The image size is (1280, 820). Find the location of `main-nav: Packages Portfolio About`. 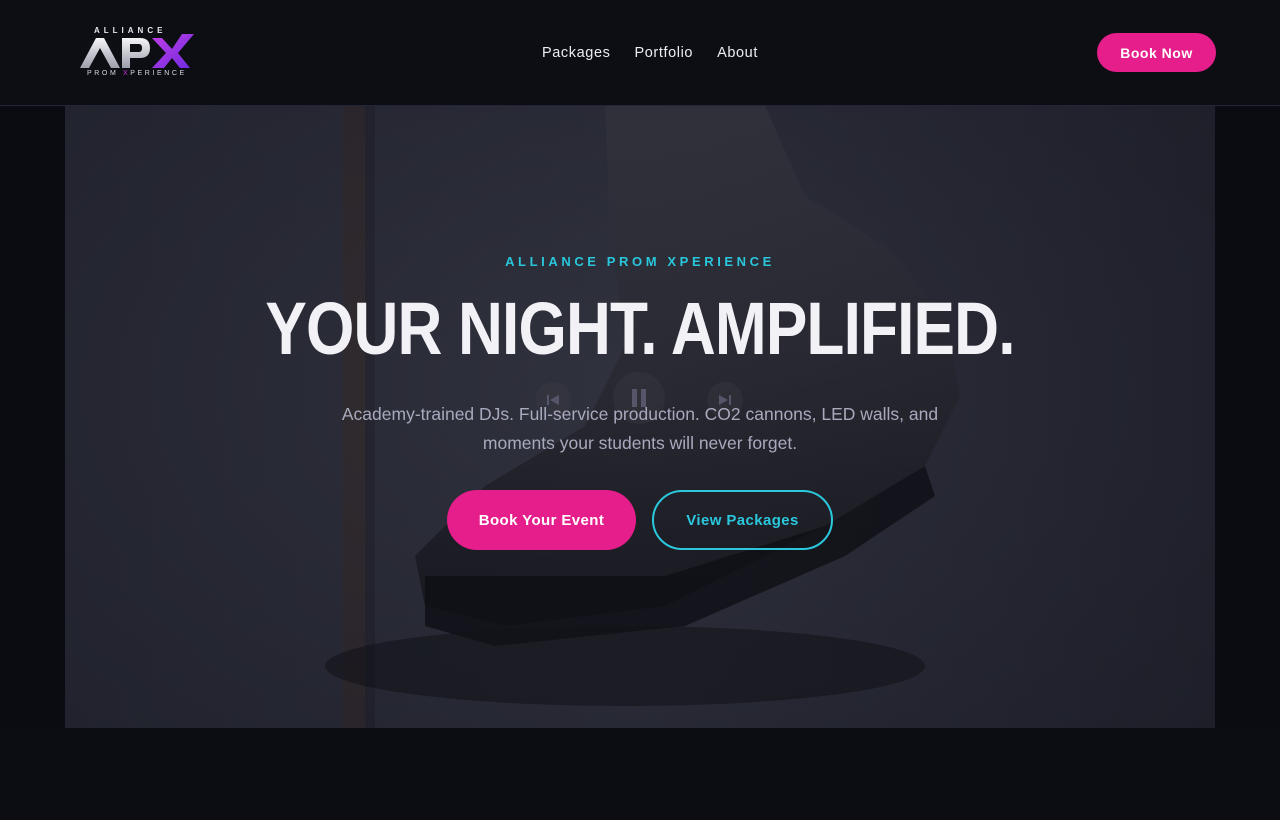

main-nav: Packages Portfolio About is located at coordinates (662, 53).